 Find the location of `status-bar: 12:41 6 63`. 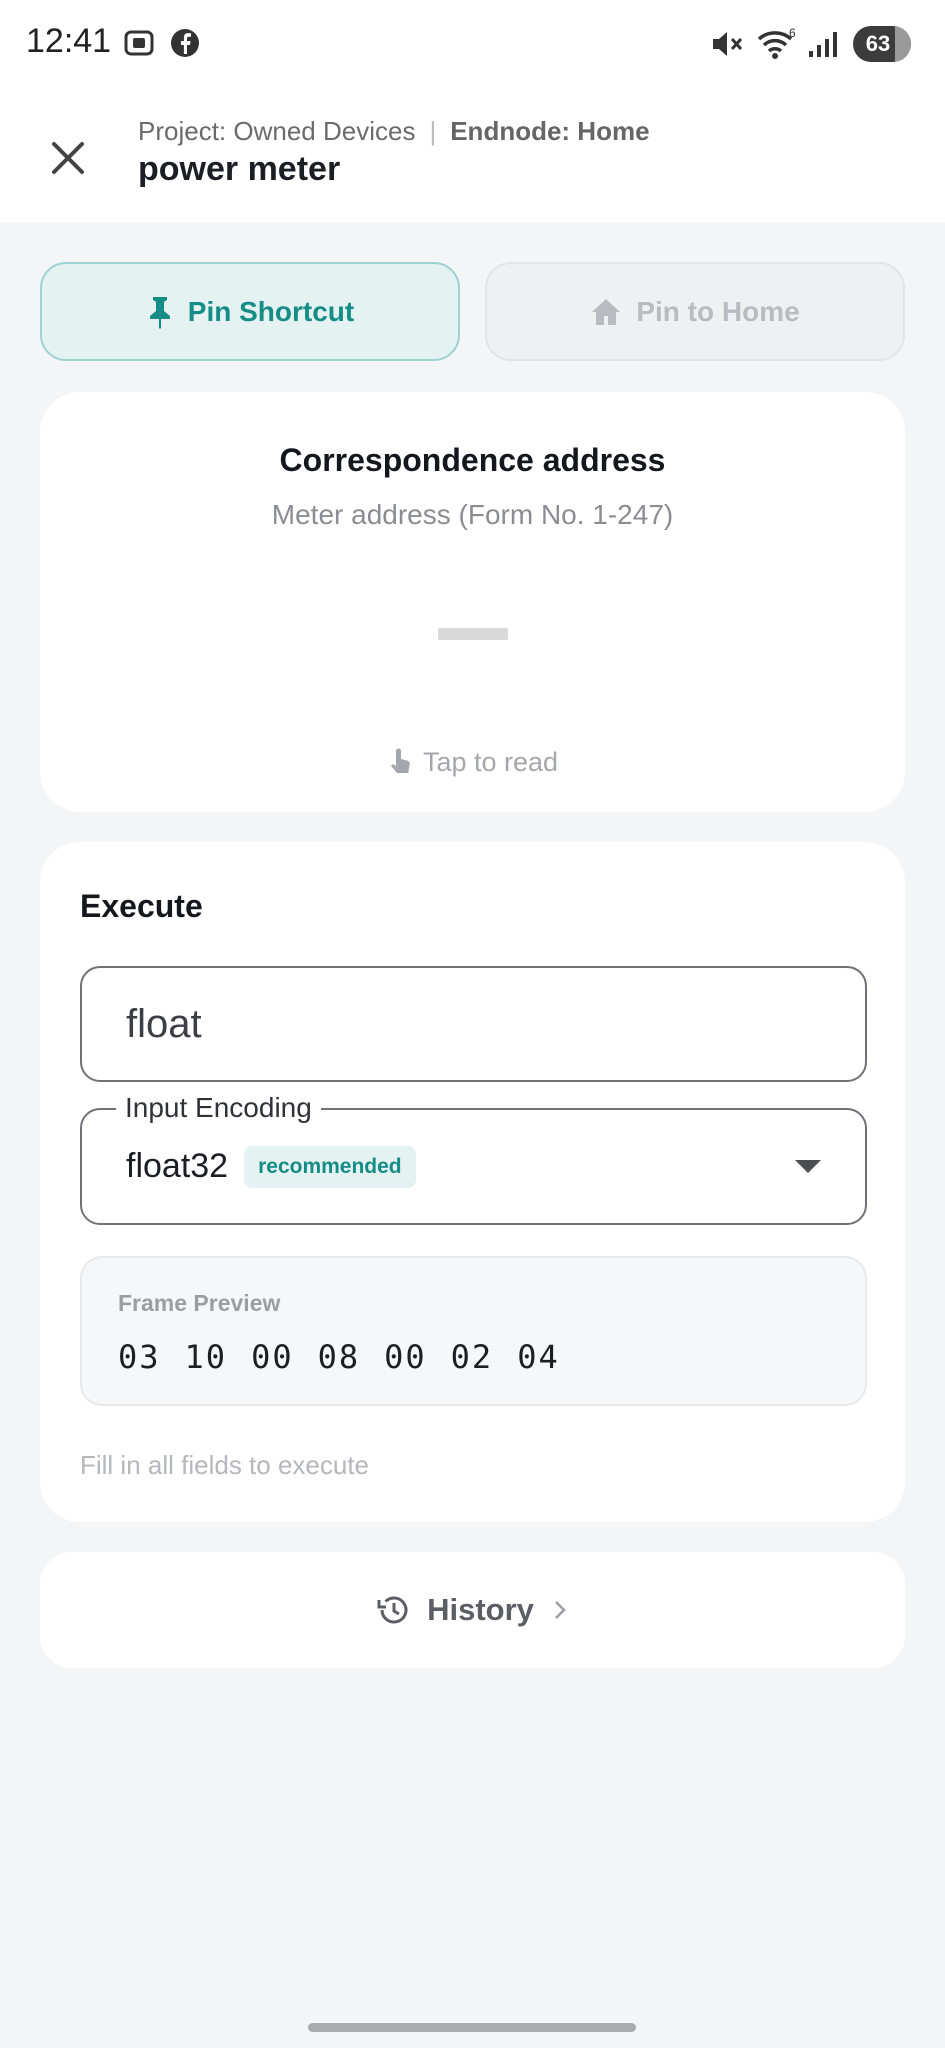

status-bar: 12:41 6 63 is located at coordinates (472, 45).